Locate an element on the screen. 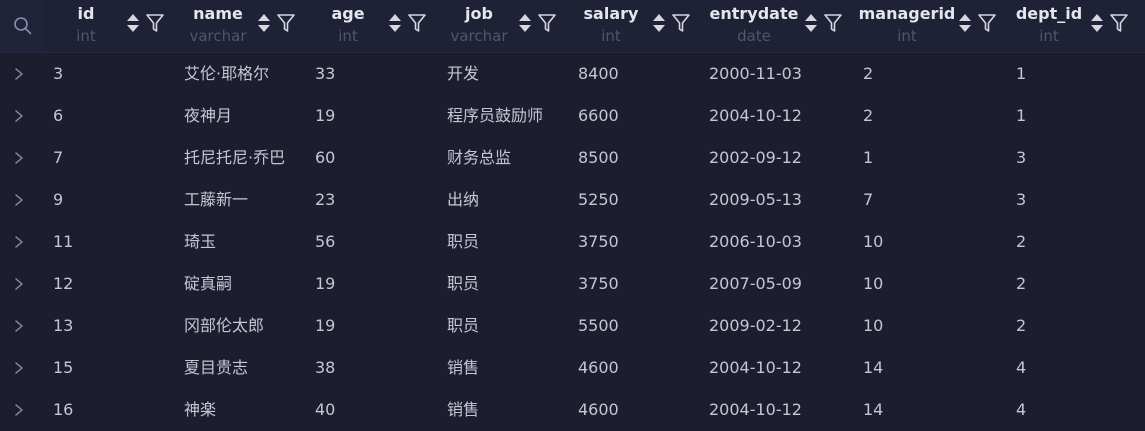 The width and height of the screenshot is (1145, 431). cell-id: 9 is located at coordinates (58, 200).